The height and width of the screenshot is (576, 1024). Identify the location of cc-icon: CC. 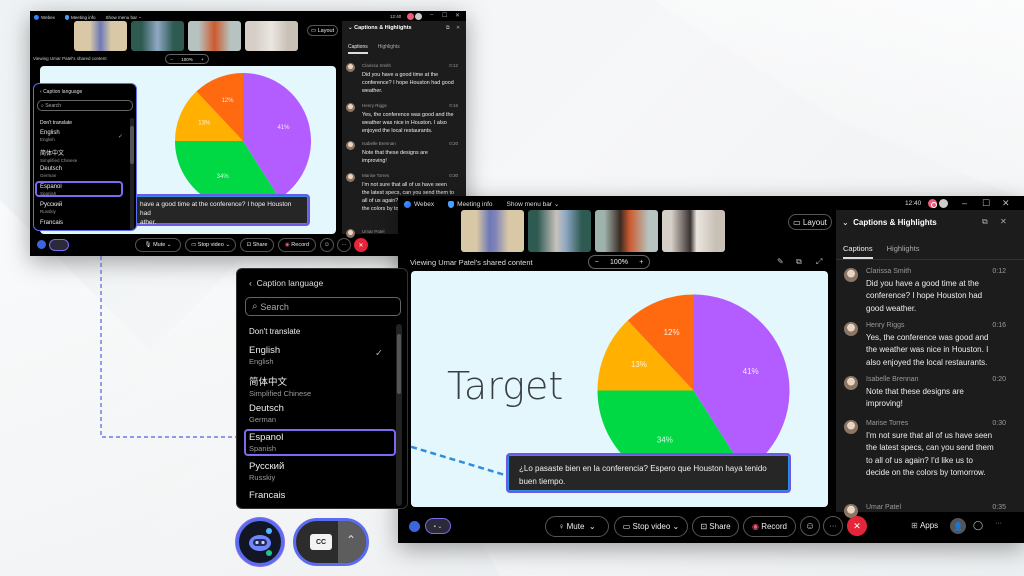
(321, 542).